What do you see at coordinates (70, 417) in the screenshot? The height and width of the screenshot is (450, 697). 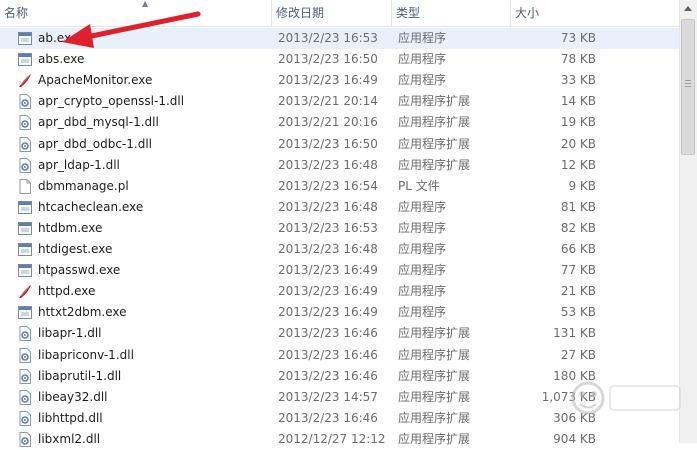 I see `file-name: libhttpd.dll` at bounding box center [70, 417].